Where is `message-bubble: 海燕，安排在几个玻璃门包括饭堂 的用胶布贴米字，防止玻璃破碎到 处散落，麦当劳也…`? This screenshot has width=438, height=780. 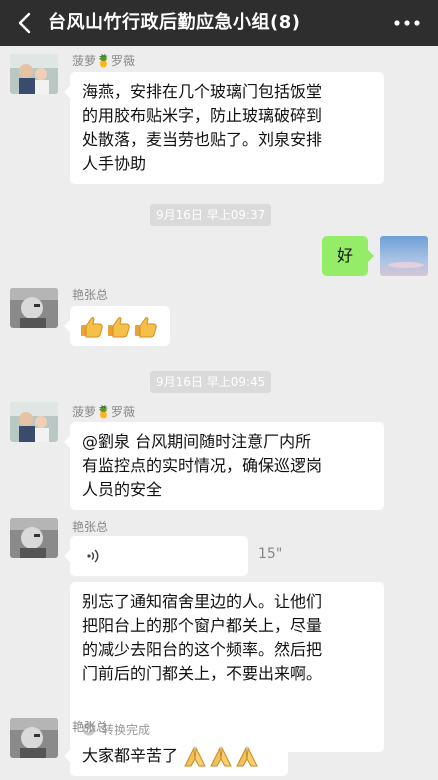
message-bubble: 海燕，安排在几个玻璃门包括饭堂 的用胶布贴米字，防止玻璃破碎到 处散落，麦当劳也… is located at coordinates (224, 128).